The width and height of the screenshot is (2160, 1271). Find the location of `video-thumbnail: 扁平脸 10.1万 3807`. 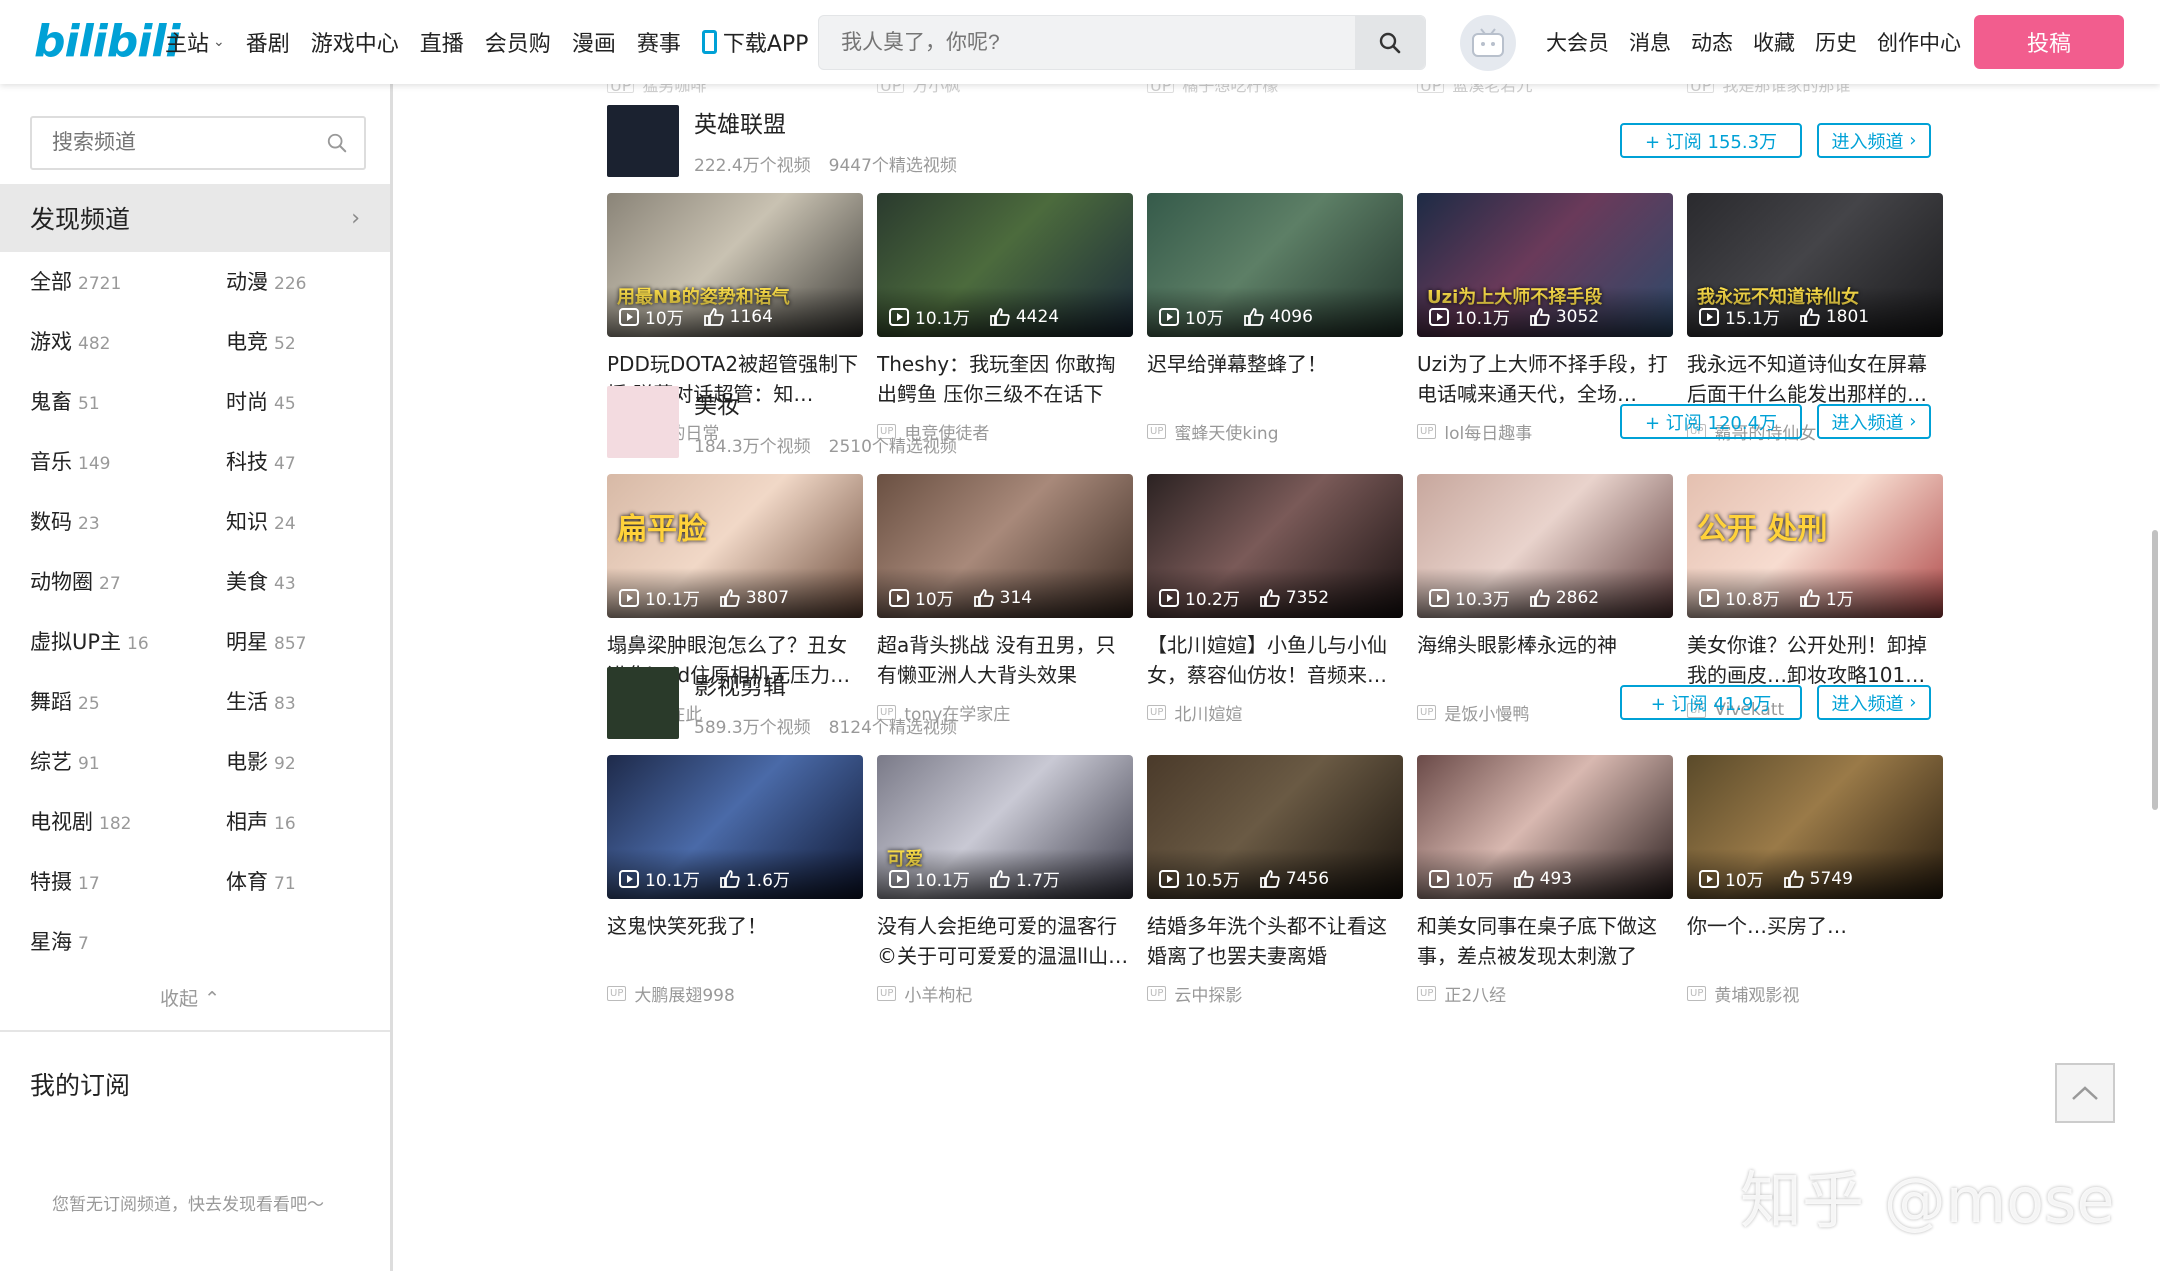

video-thumbnail: 扁平脸 10.1万 3807 is located at coordinates (735, 546).